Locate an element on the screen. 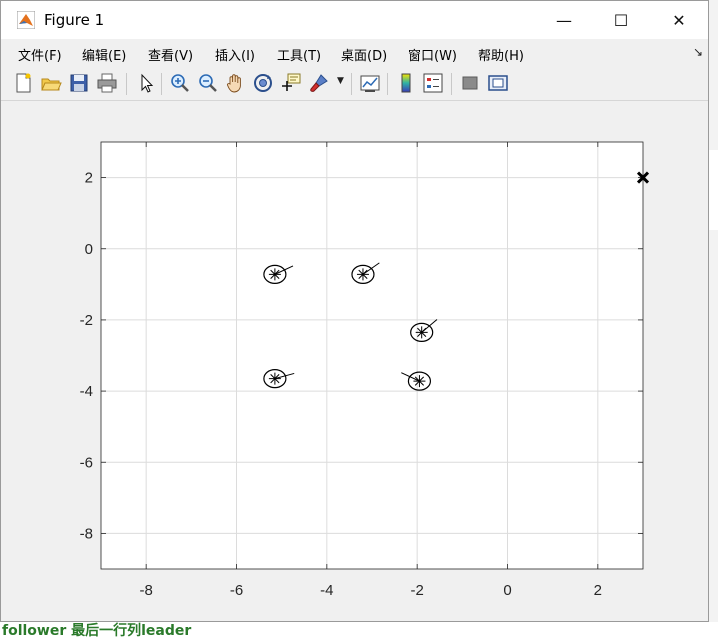  title-bar: Figure 1 — ☐ ✕ is located at coordinates (354, 20).